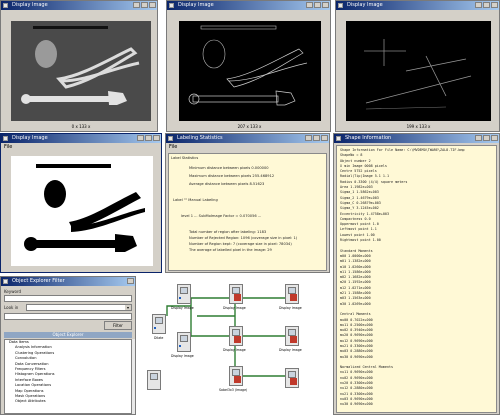  Describe the element at coordinates (68, 298) in the screenshot. I see `keyword-input` at that location.